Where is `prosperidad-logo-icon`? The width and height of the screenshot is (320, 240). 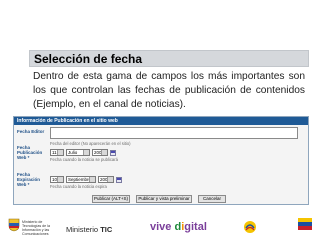
prosperidad-logo-icon is located at coordinates (250, 227).